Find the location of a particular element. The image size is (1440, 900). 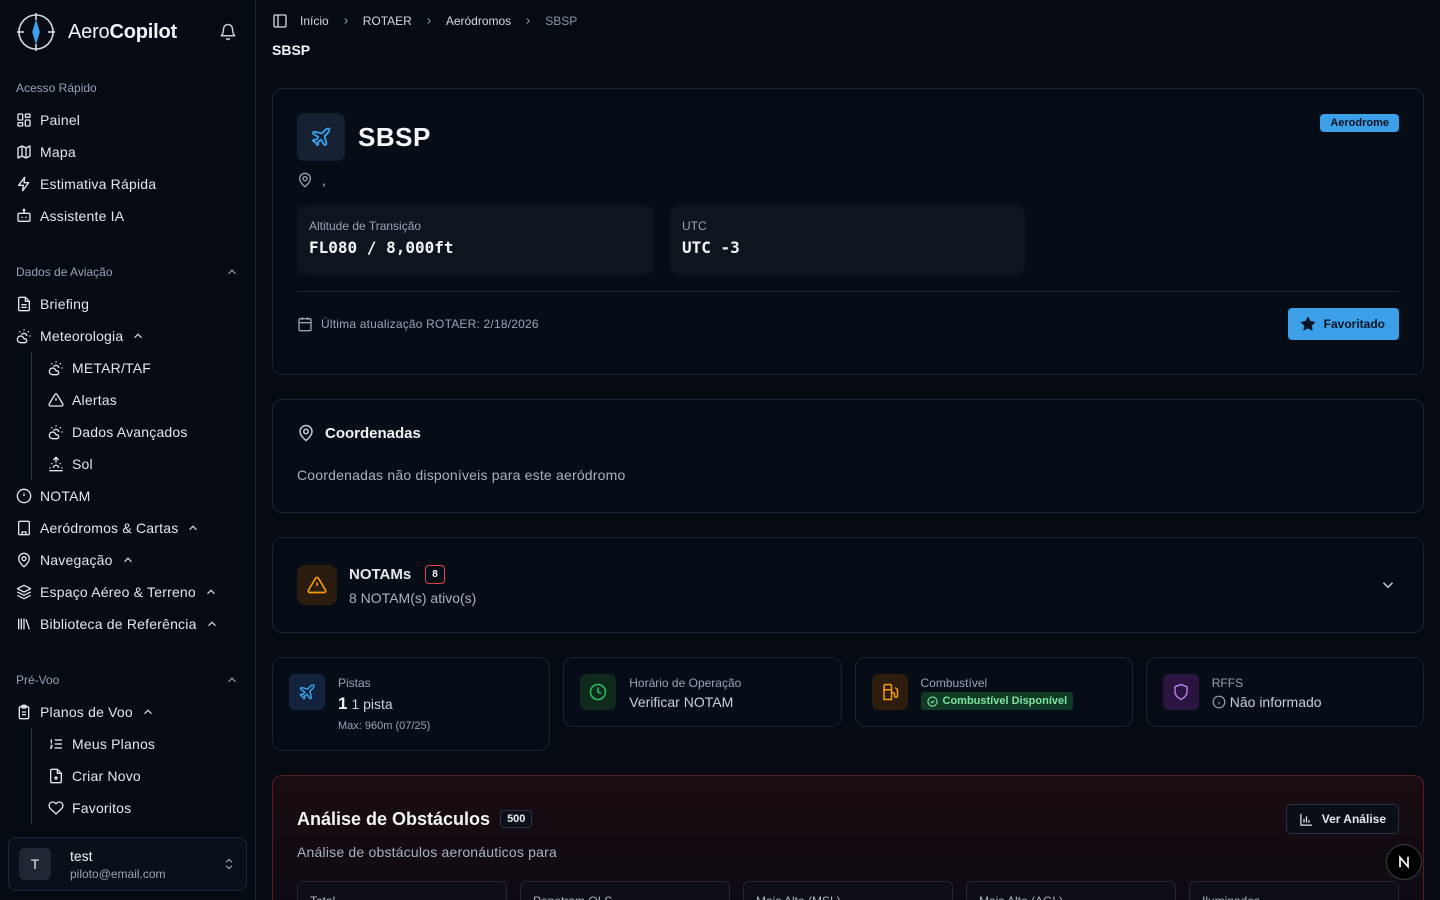

plane-icon is located at coordinates (321, 137).